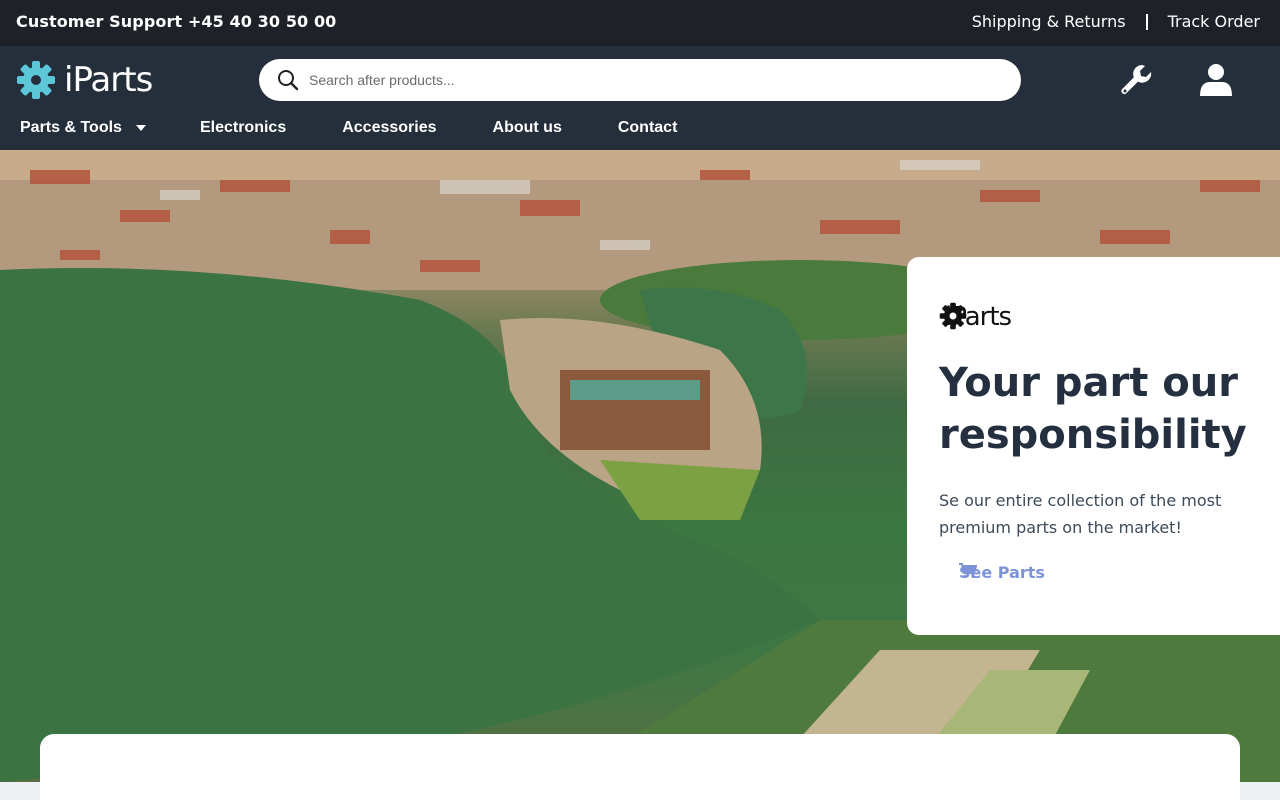 The image size is (1280, 800). Describe the element at coordinates (975, 317) in the screenshot. I see `card-logo: iParts` at that location.